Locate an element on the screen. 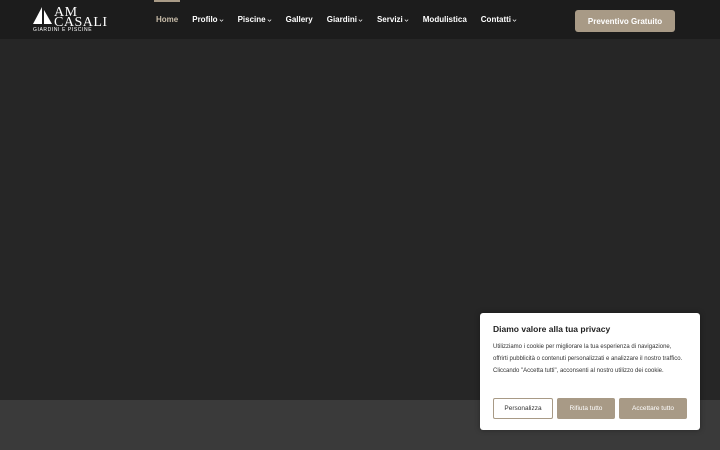 Image resolution: width=720 pixels, height=450 pixels. nav-item-label: Home is located at coordinates (167, 19).